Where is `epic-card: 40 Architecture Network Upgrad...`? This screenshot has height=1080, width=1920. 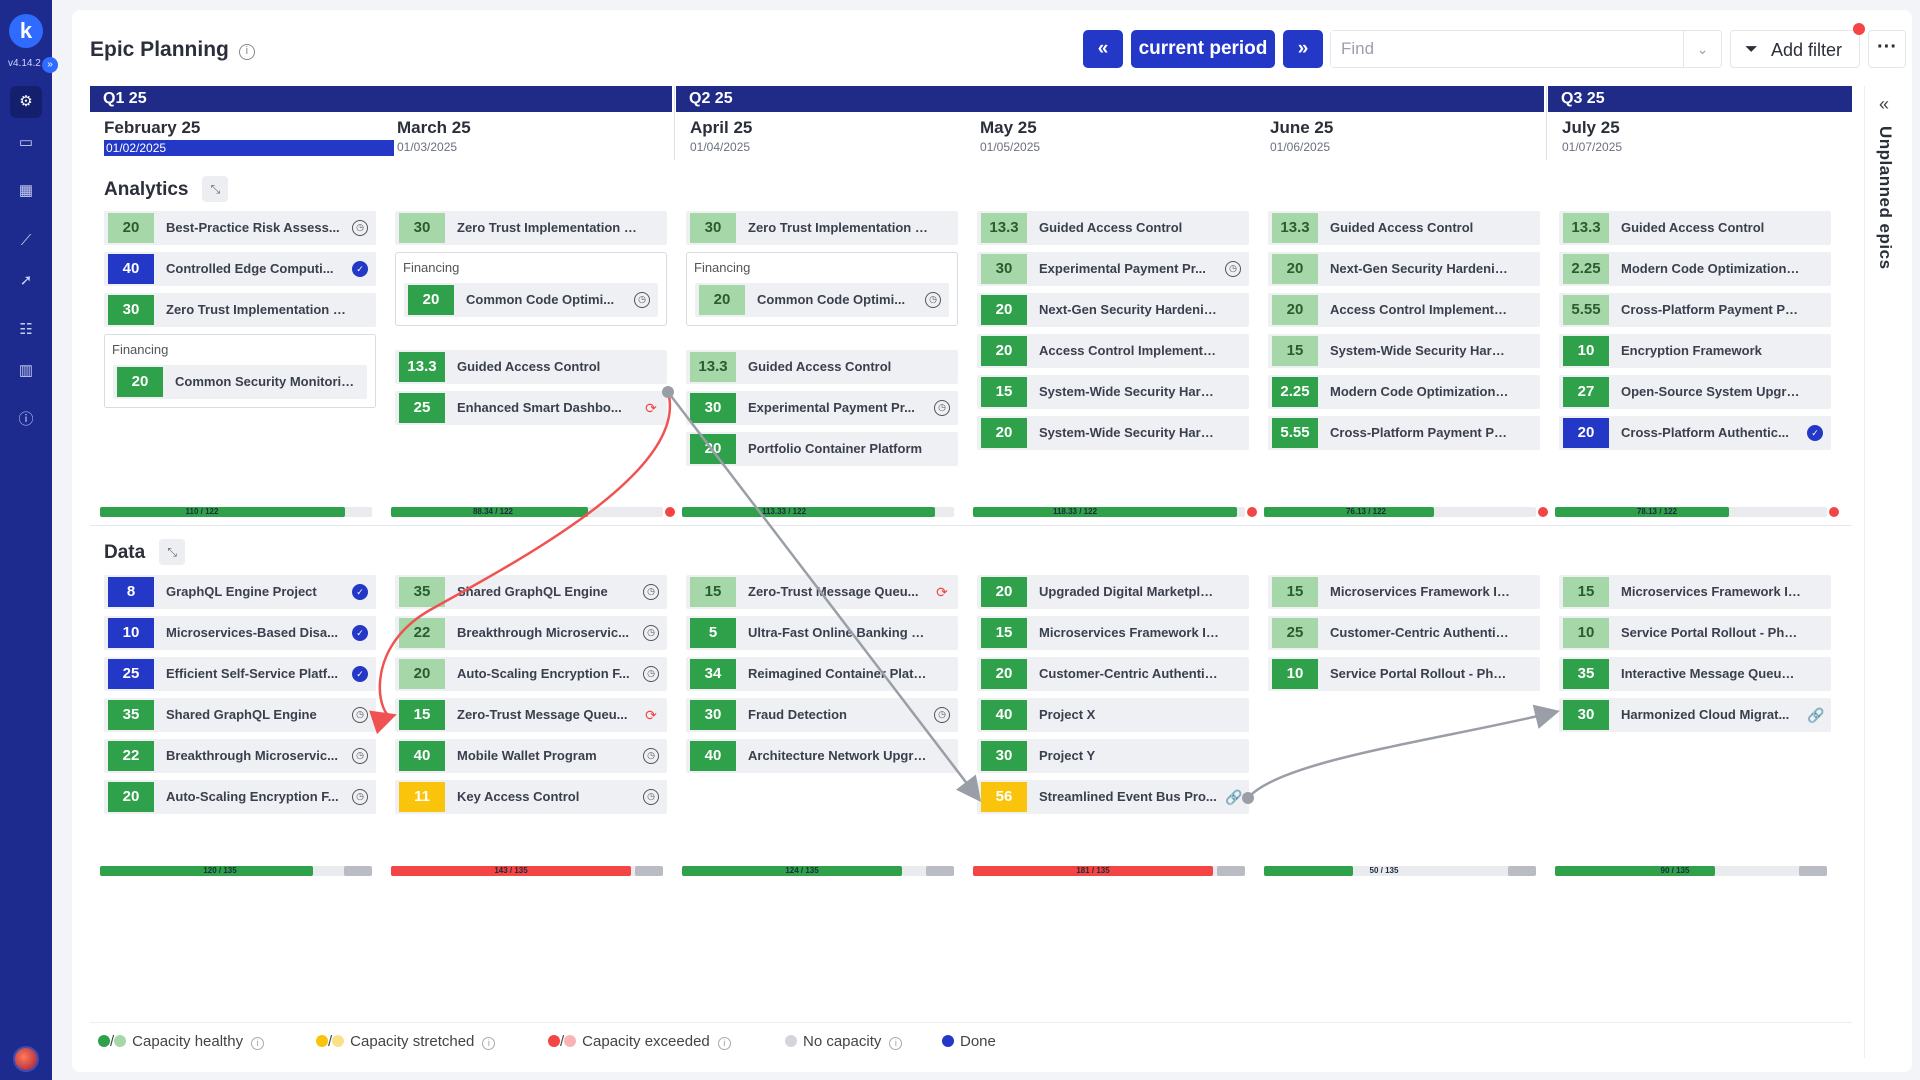 epic-card: 40 Architecture Network Upgrad... is located at coordinates (822, 756).